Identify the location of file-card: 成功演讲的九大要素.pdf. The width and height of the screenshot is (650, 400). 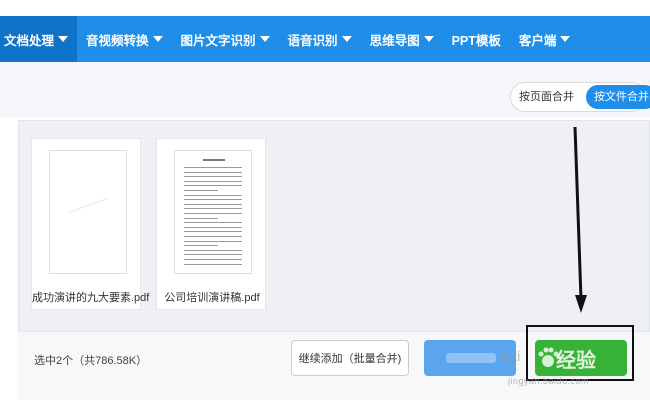
(90, 224).